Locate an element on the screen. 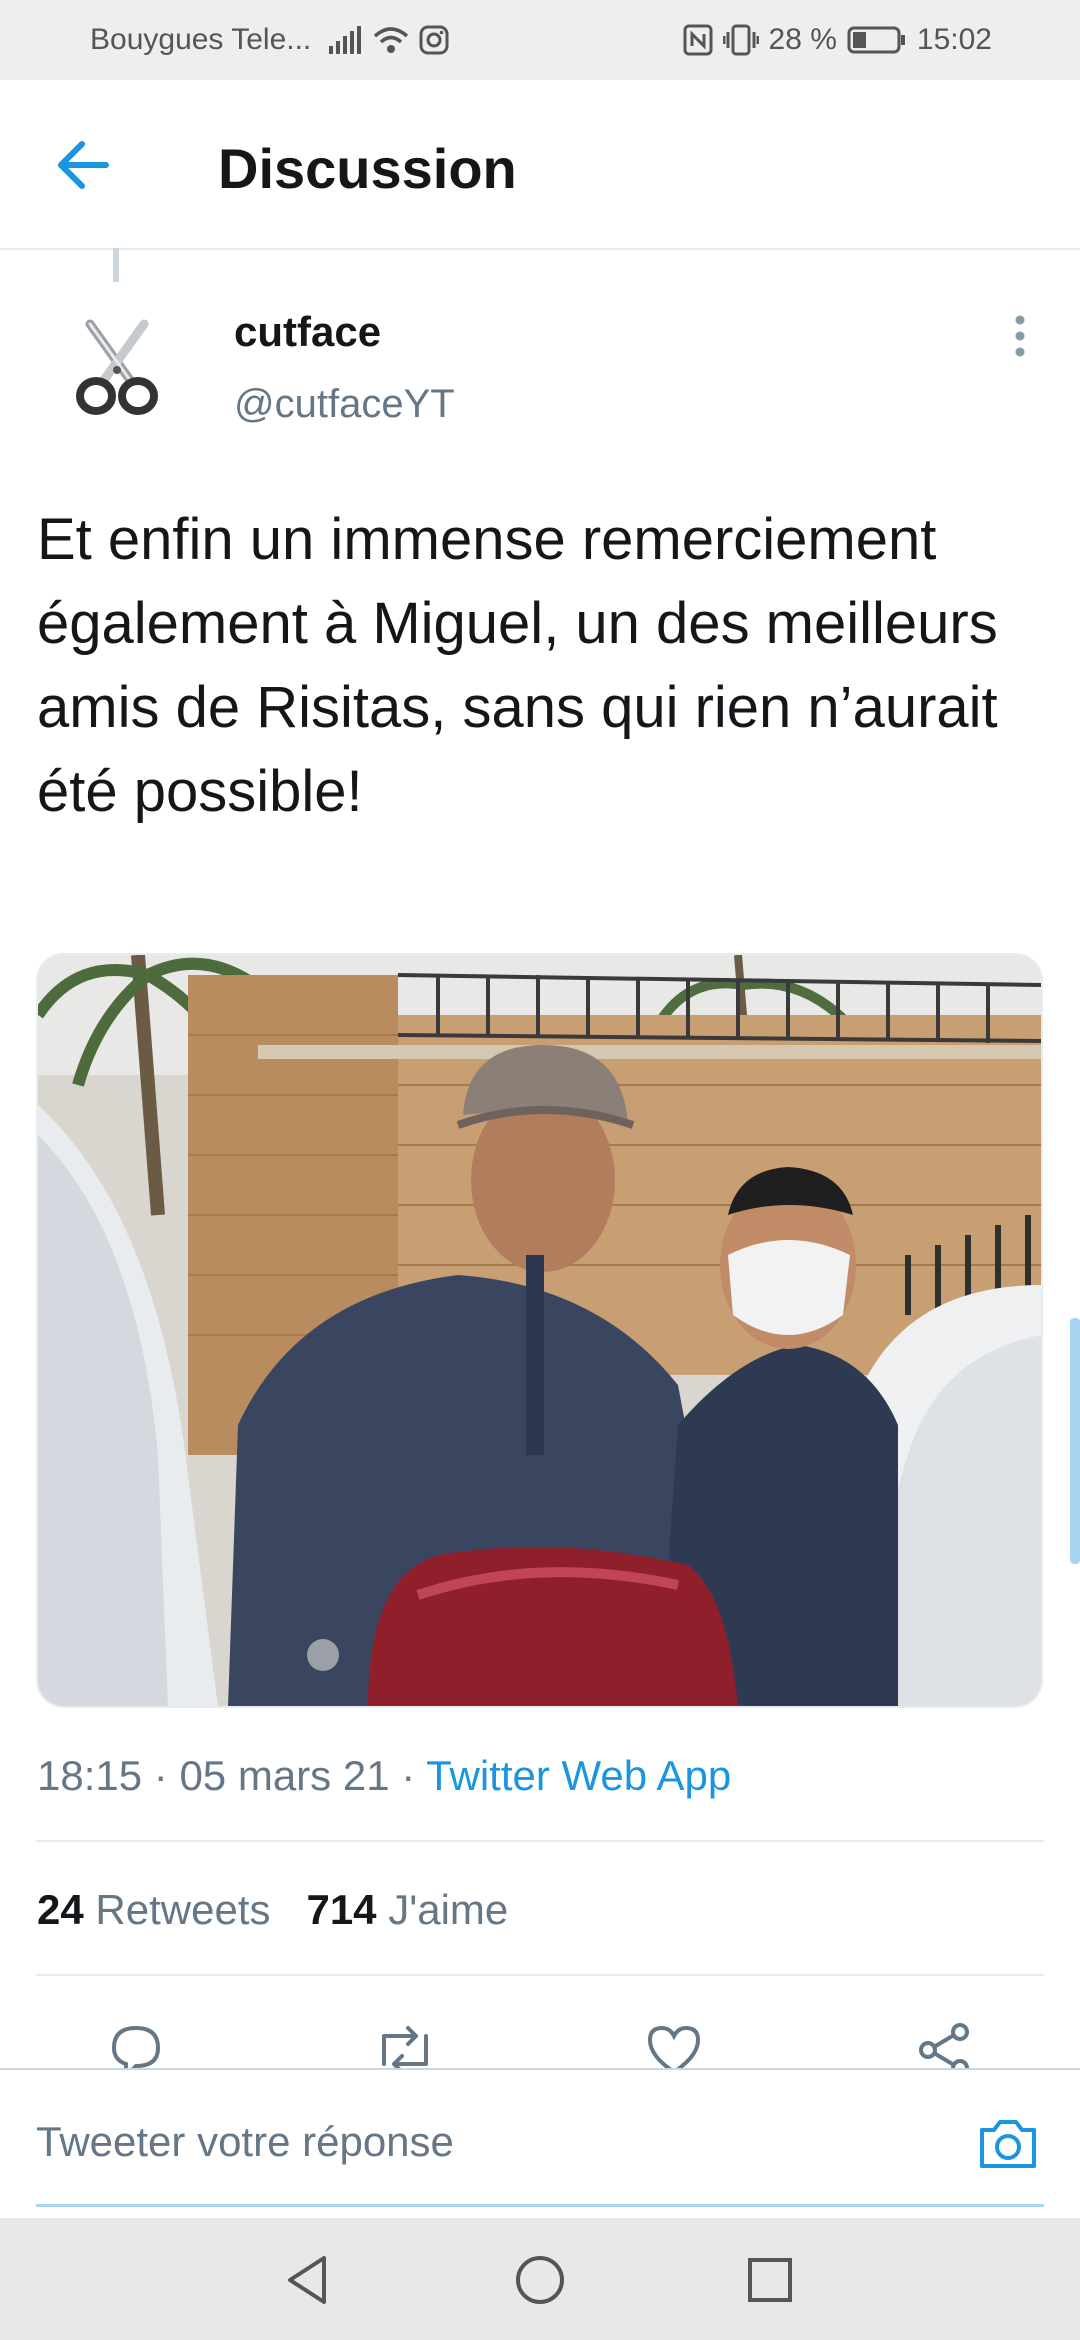 This screenshot has height=2340, width=1080. share-icon is located at coordinates (944, 2045).